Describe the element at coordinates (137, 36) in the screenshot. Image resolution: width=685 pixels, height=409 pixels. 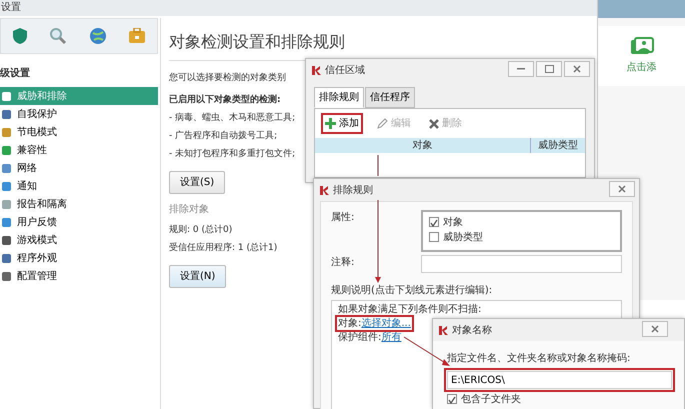
I see `briefcase-icon` at that location.